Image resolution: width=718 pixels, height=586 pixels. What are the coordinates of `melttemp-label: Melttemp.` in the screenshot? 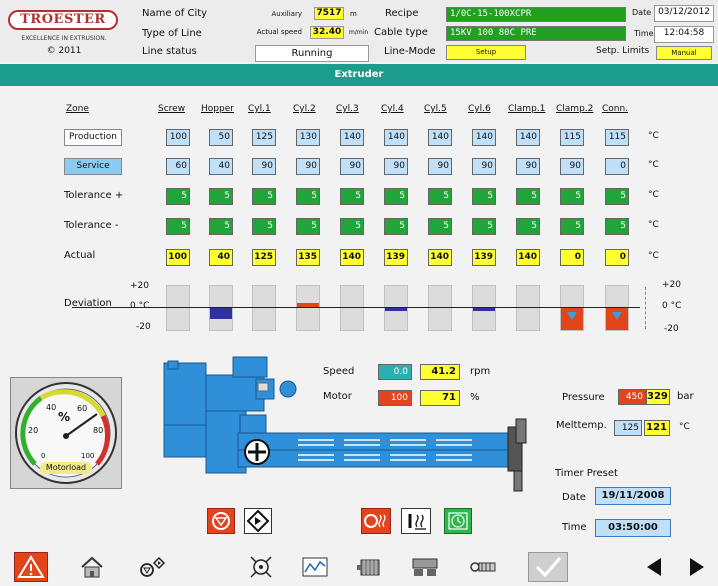 It's located at (581, 425).